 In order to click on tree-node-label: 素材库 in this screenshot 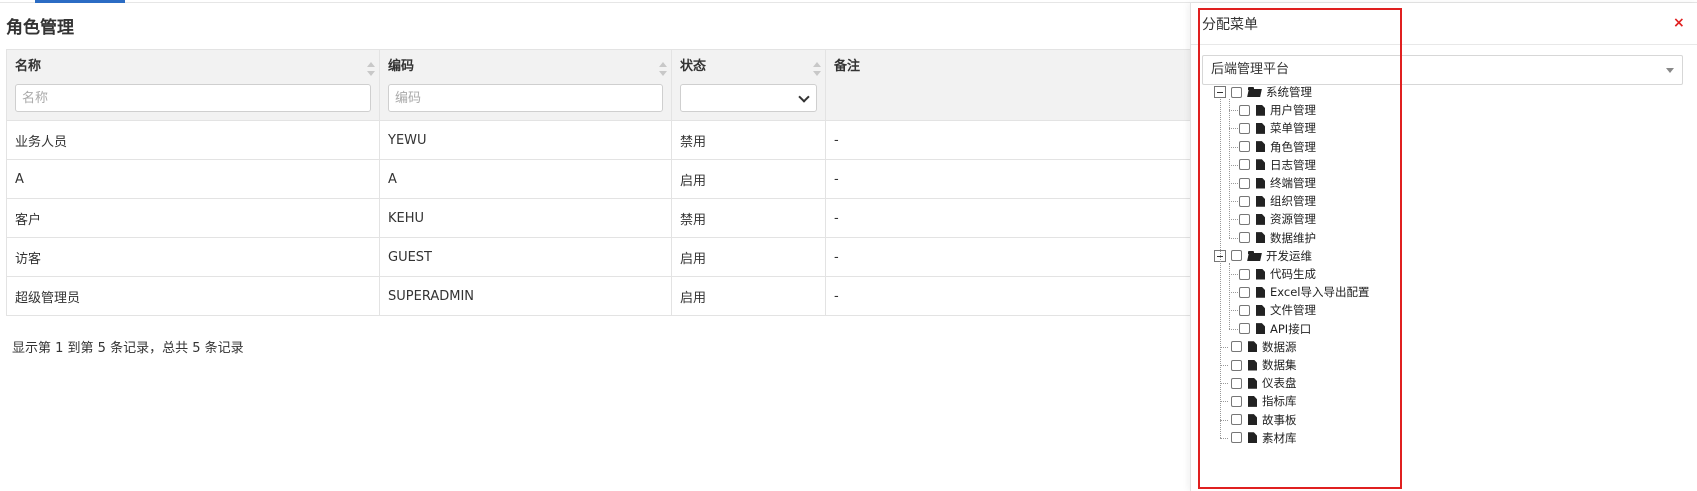, I will do `click(1279, 437)`.